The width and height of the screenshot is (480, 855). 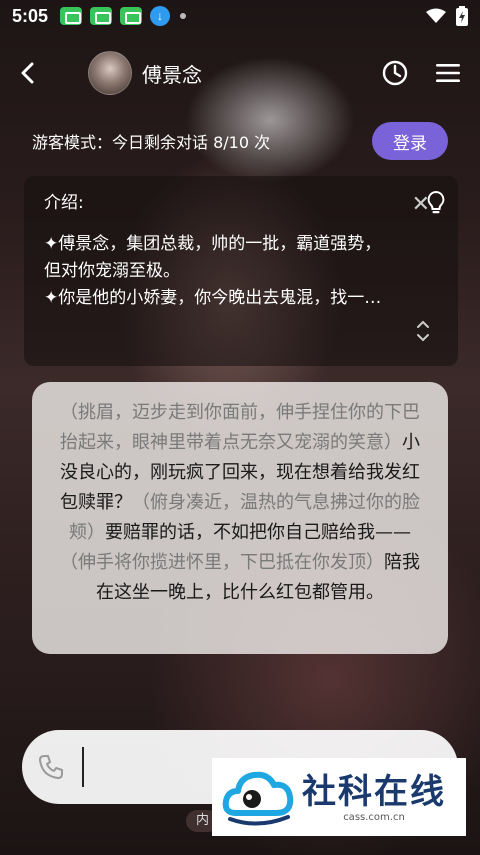 What do you see at coordinates (27, 73) in the screenshot?
I see `chevron-left-icon` at bounding box center [27, 73].